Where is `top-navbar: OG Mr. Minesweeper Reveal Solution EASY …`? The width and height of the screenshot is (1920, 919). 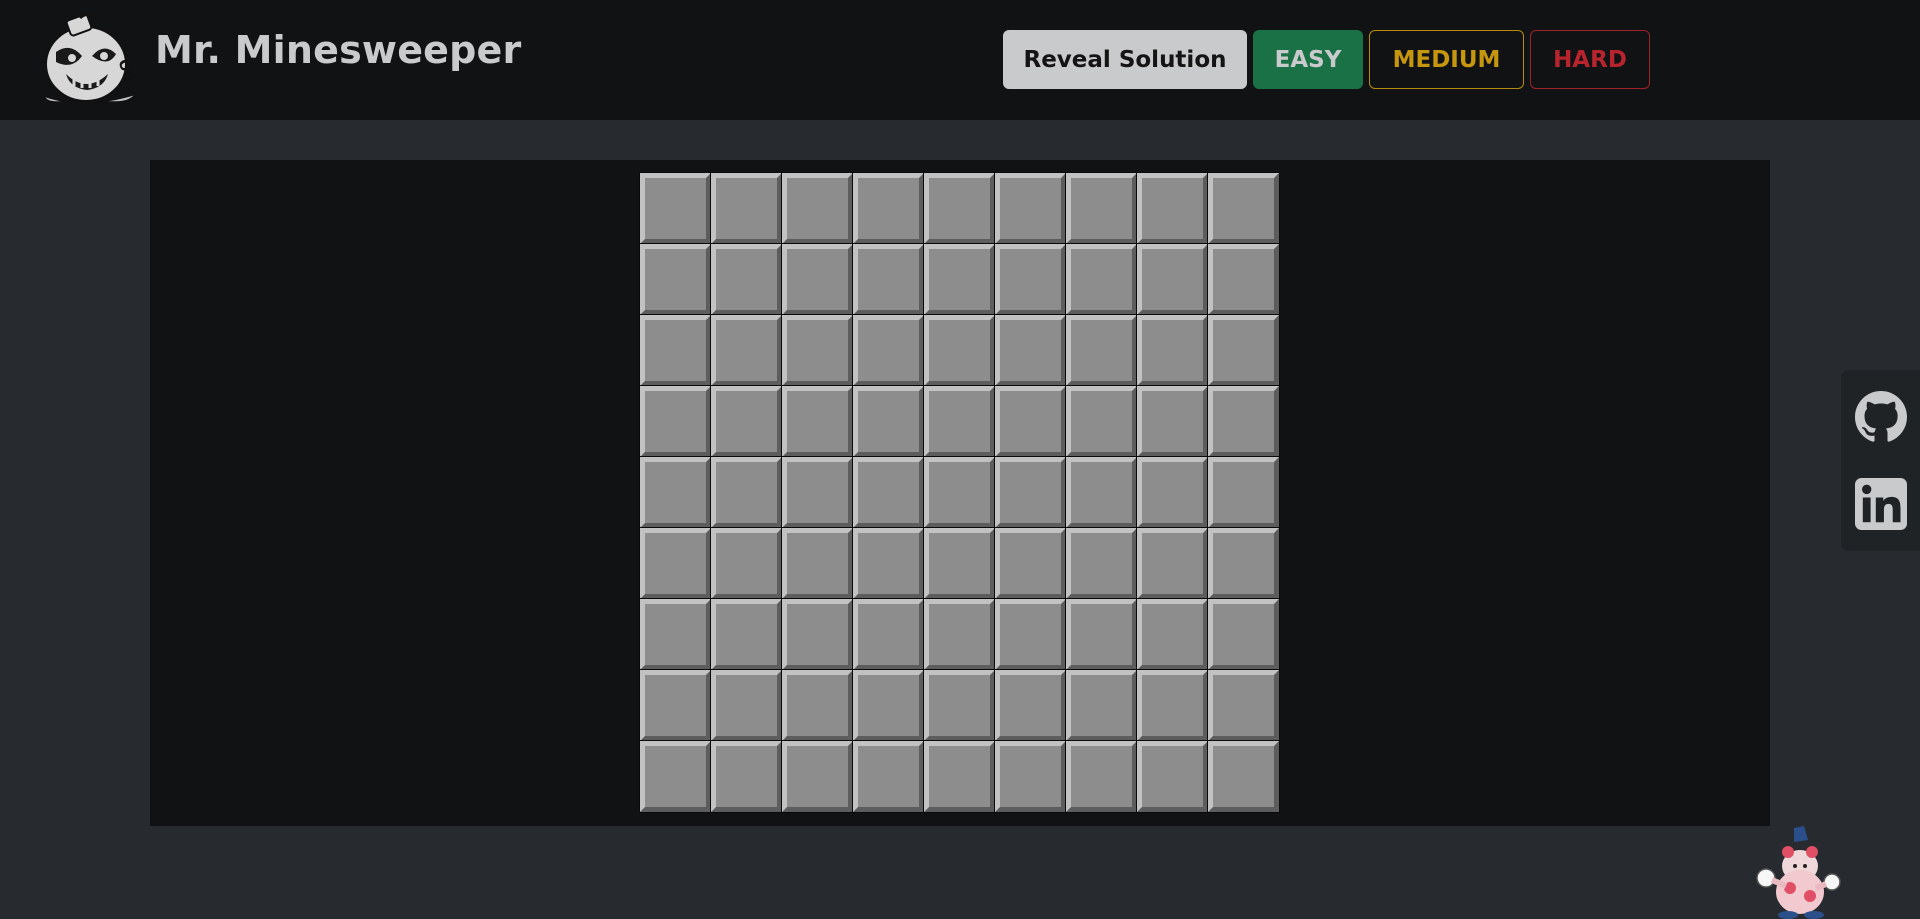
top-navbar: OG Mr. Minesweeper Reveal Solution EASY … is located at coordinates (960, 60).